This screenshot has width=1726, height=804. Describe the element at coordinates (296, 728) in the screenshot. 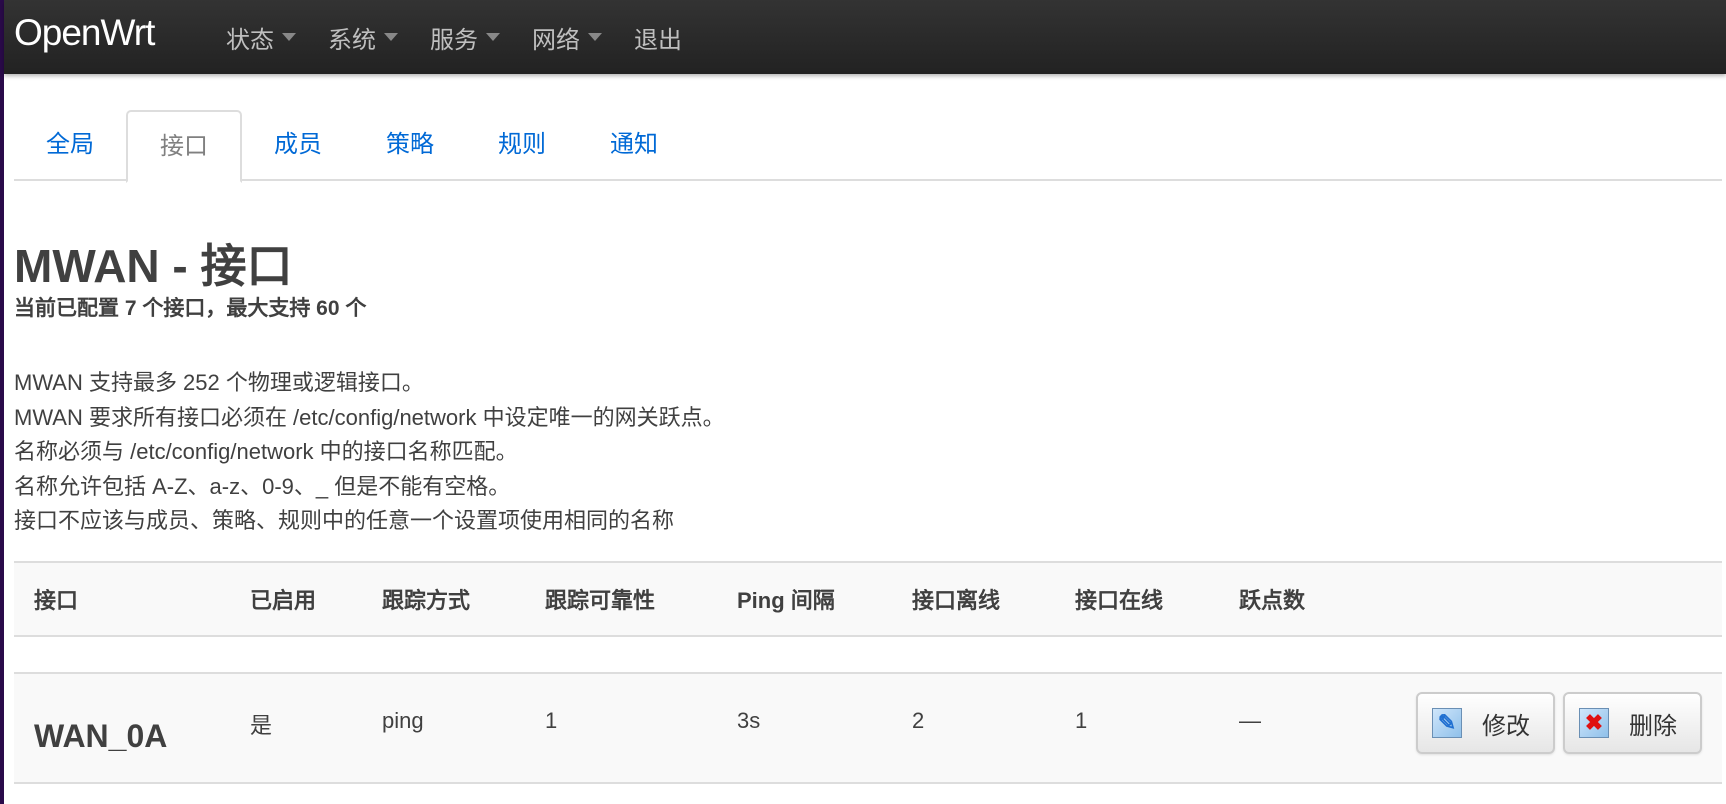

I see `enabled-value: 是` at that location.